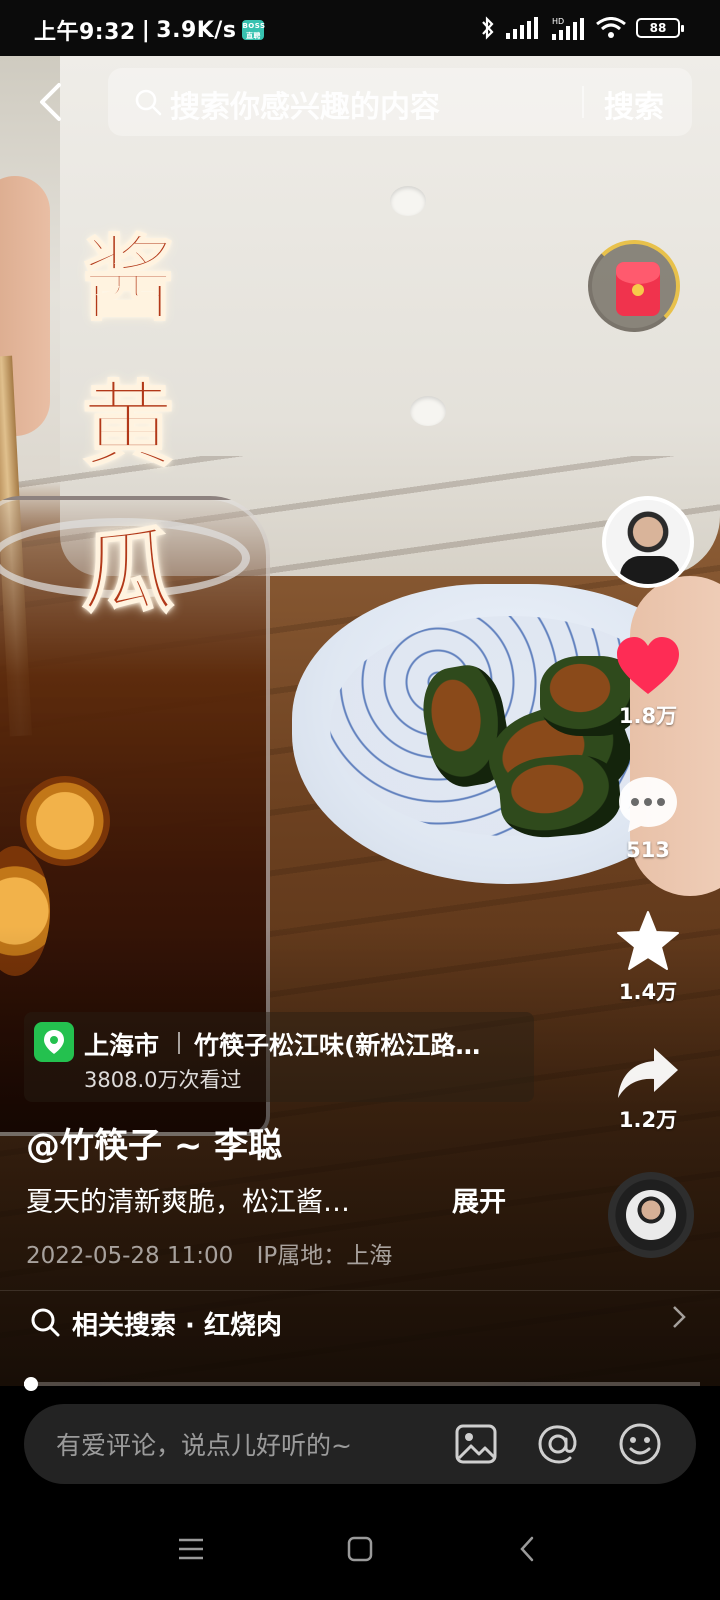 Image resolution: width=720 pixels, height=1600 pixels. What do you see at coordinates (154, 1142) in the screenshot?
I see `author-name: @竹筷子 ~ 李聪` at bounding box center [154, 1142].